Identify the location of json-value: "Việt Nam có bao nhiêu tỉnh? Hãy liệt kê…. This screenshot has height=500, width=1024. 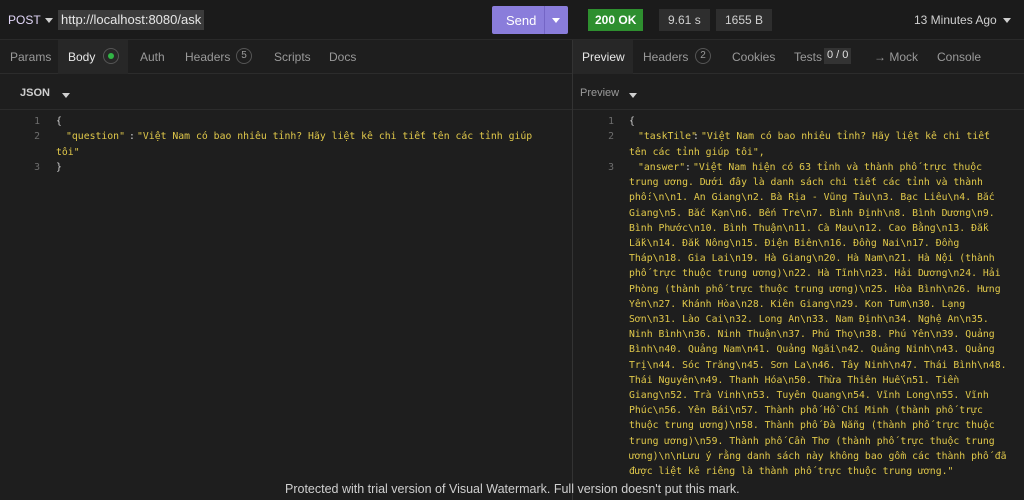
(335, 136).